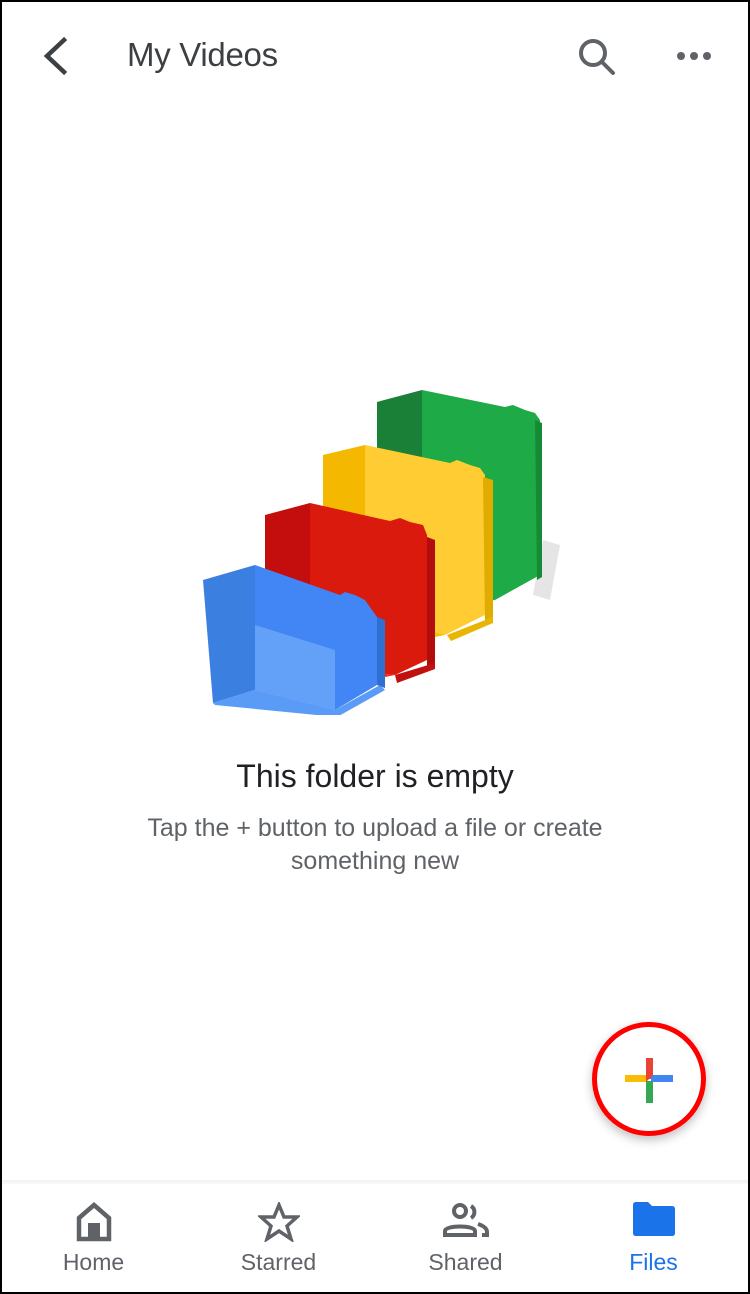 Image resolution: width=750 pixels, height=1294 pixels. What do you see at coordinates (375, 776) in the screenshot?
I see `empty-state-title: This folder is empty` at bounding box center [375, 776].